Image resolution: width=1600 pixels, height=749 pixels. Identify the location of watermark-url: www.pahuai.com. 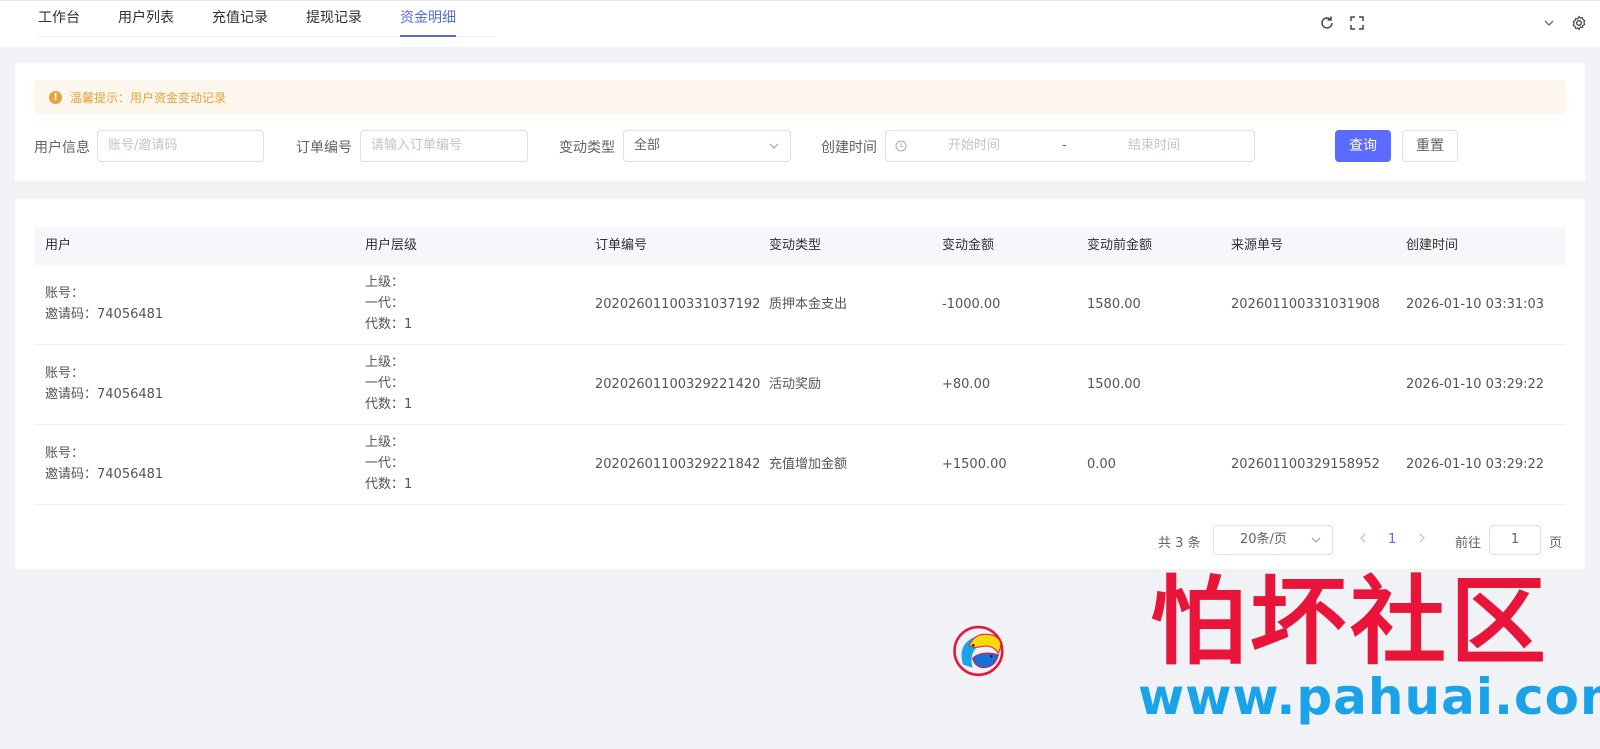
(1369, 697).